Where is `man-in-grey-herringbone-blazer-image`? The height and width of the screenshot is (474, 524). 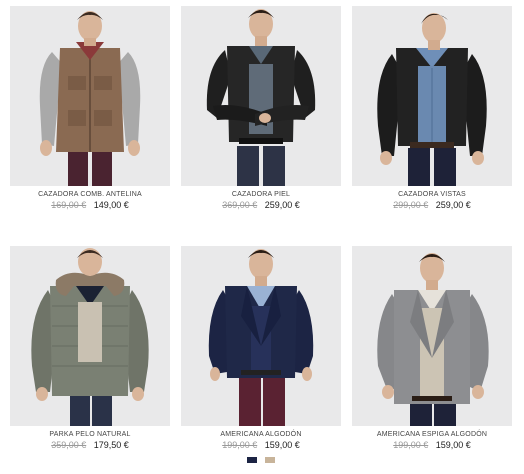 man-in-grey-herringbone-blazer-image is located at coordinates (432, 336).